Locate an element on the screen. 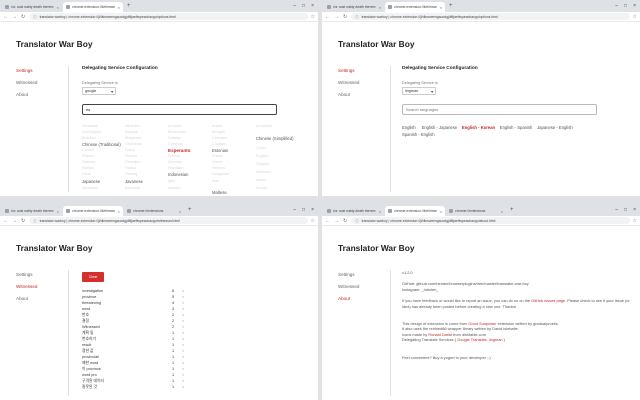 This screenshot has height=400, width=640. language-option: Filipino is located at coordinates (88, 156).